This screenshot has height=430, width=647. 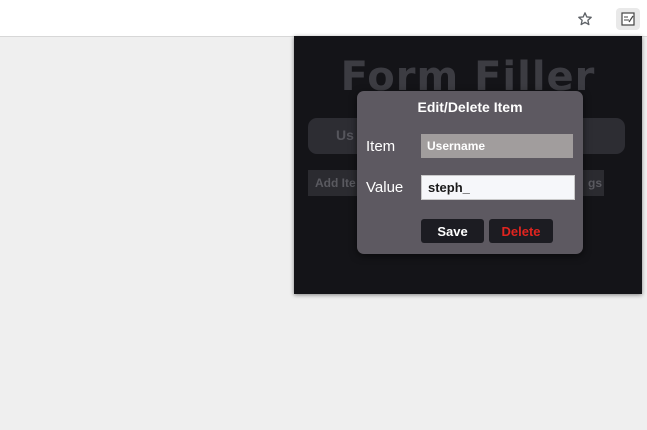 I want to click on star-icon, so click(x=585, y=19).